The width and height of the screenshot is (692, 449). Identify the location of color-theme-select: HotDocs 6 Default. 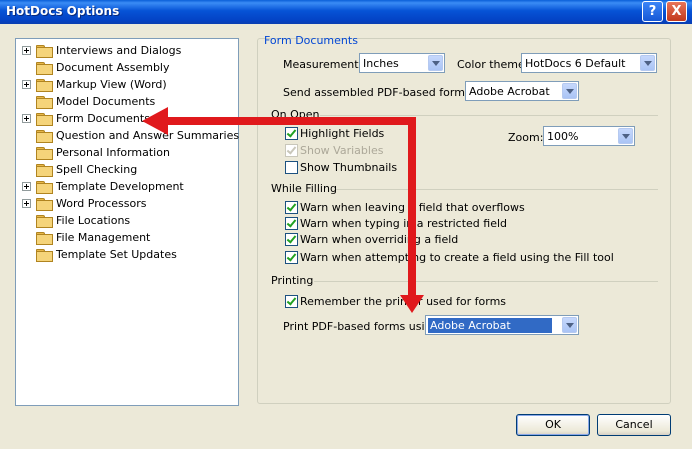
(589, 63).